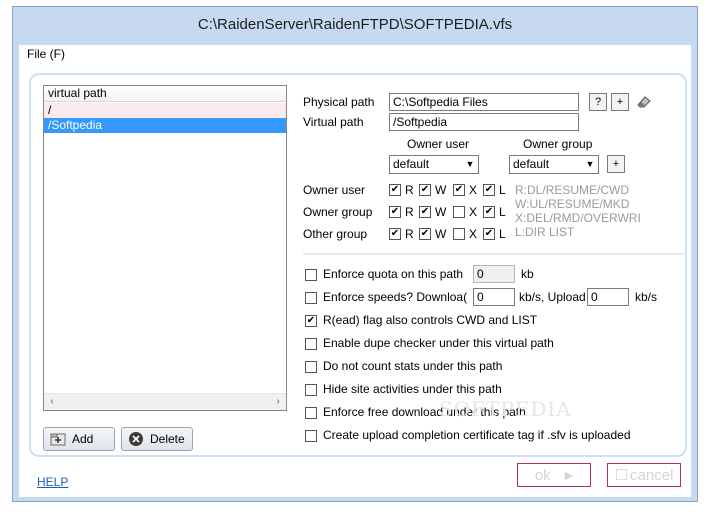 The image size is (717, 520). Describe the element at coordinates (430, 320) in the screenshot. I see `option-label: R(ead) flag also controls CWD and LIST` at that location.